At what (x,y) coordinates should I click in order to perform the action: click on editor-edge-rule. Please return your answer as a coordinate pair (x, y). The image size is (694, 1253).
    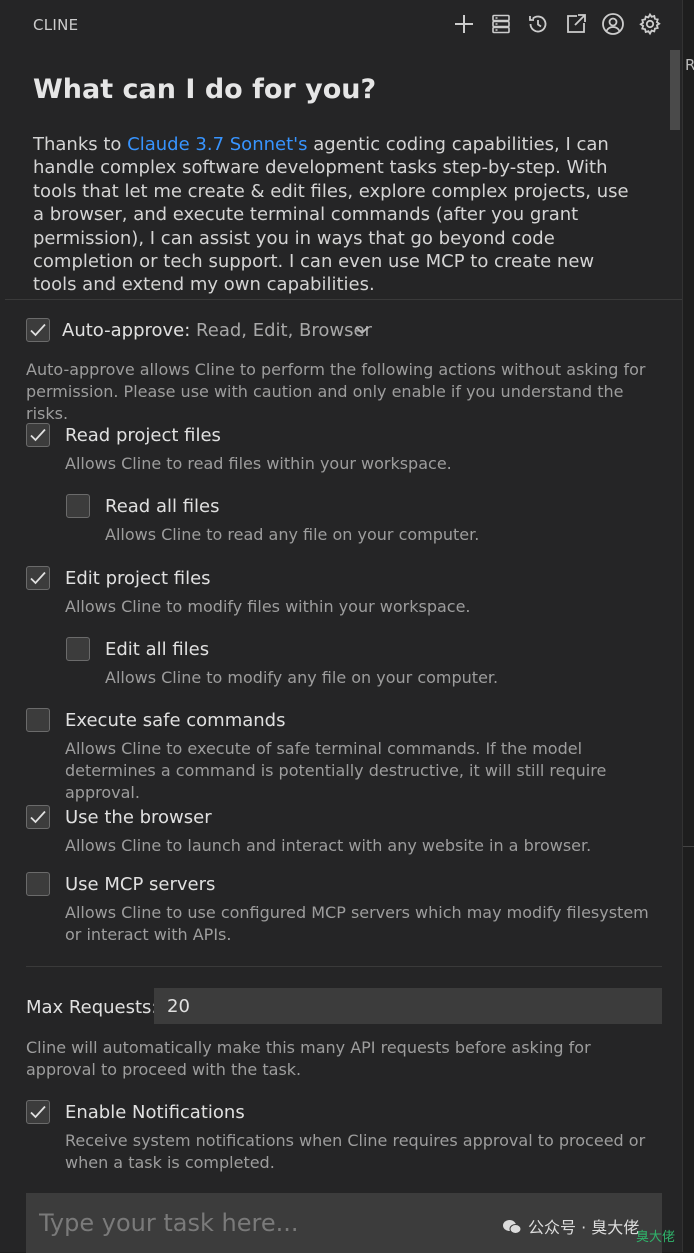
    Looking at the image, I should click on (688, 846).